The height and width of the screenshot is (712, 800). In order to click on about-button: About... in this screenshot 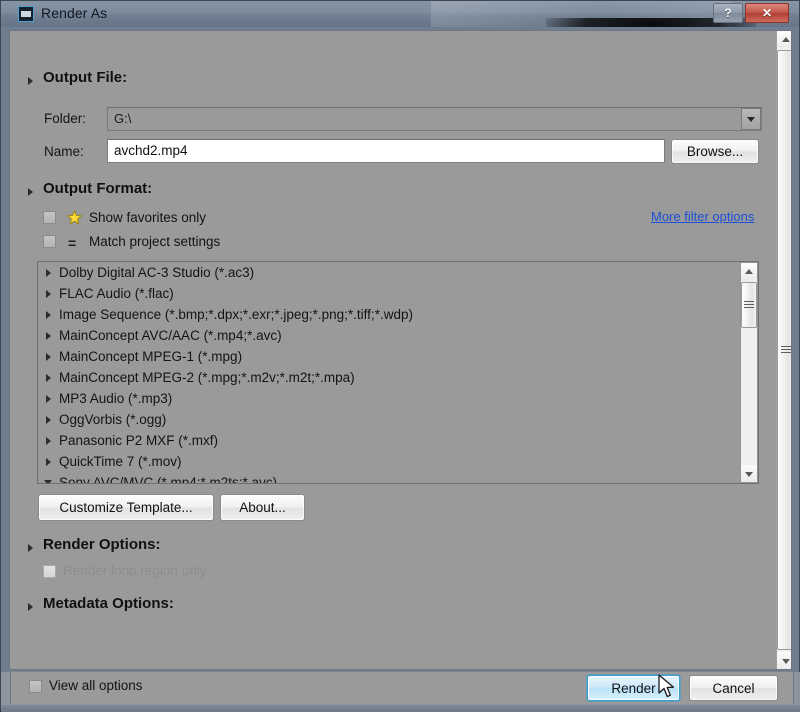, I will do `click(262, 507)`.